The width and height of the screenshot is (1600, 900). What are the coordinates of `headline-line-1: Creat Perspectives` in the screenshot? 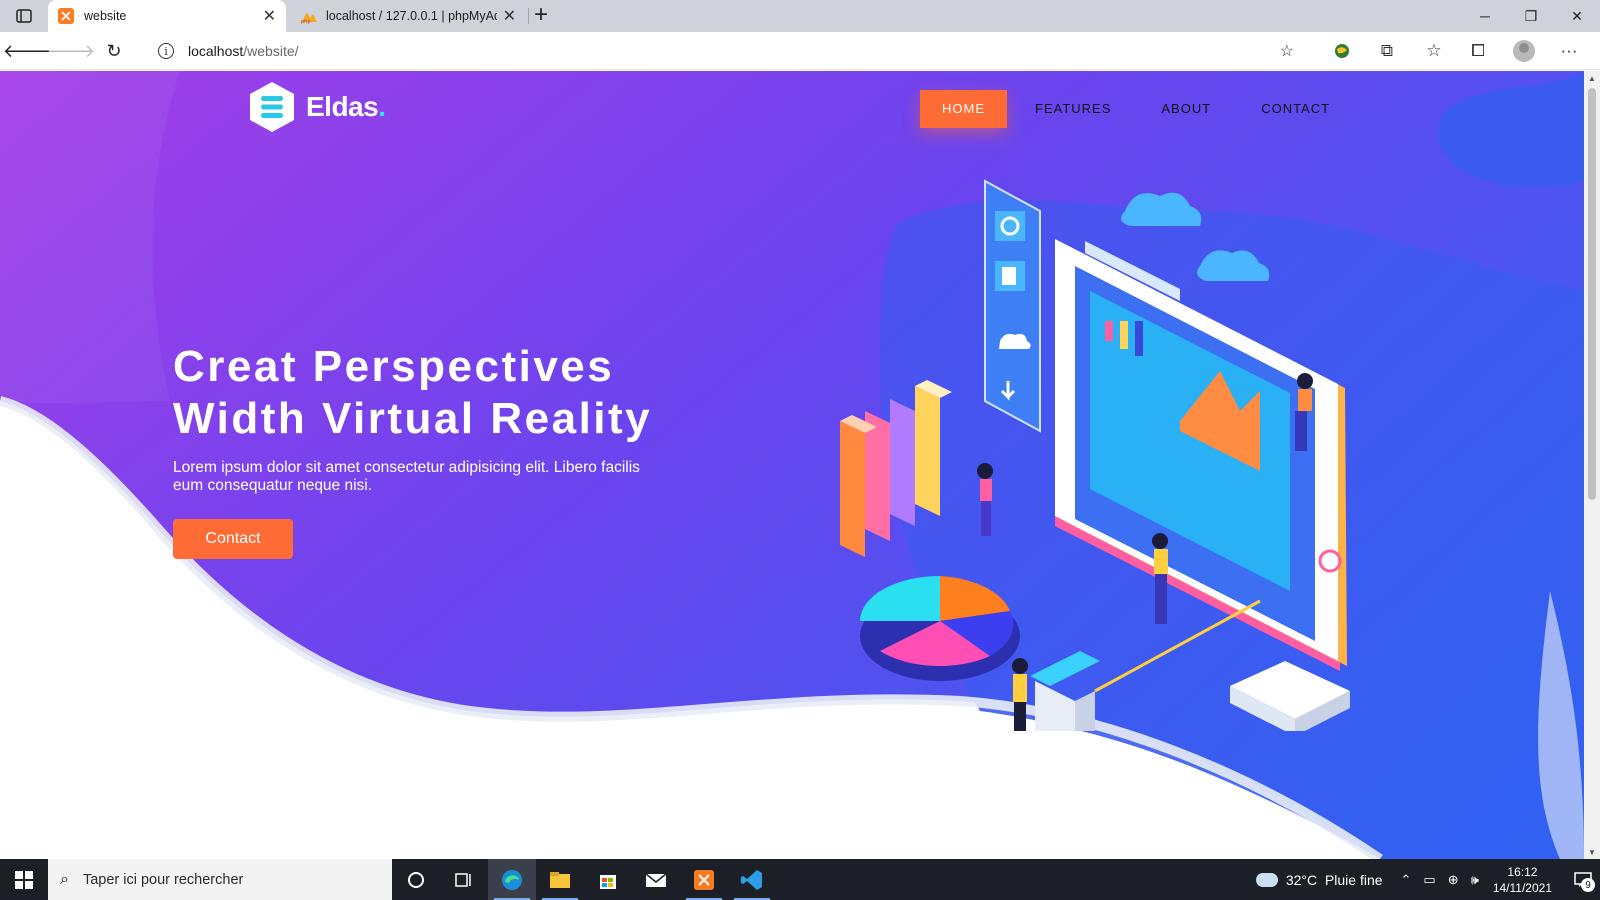 It's located at (394, 366).